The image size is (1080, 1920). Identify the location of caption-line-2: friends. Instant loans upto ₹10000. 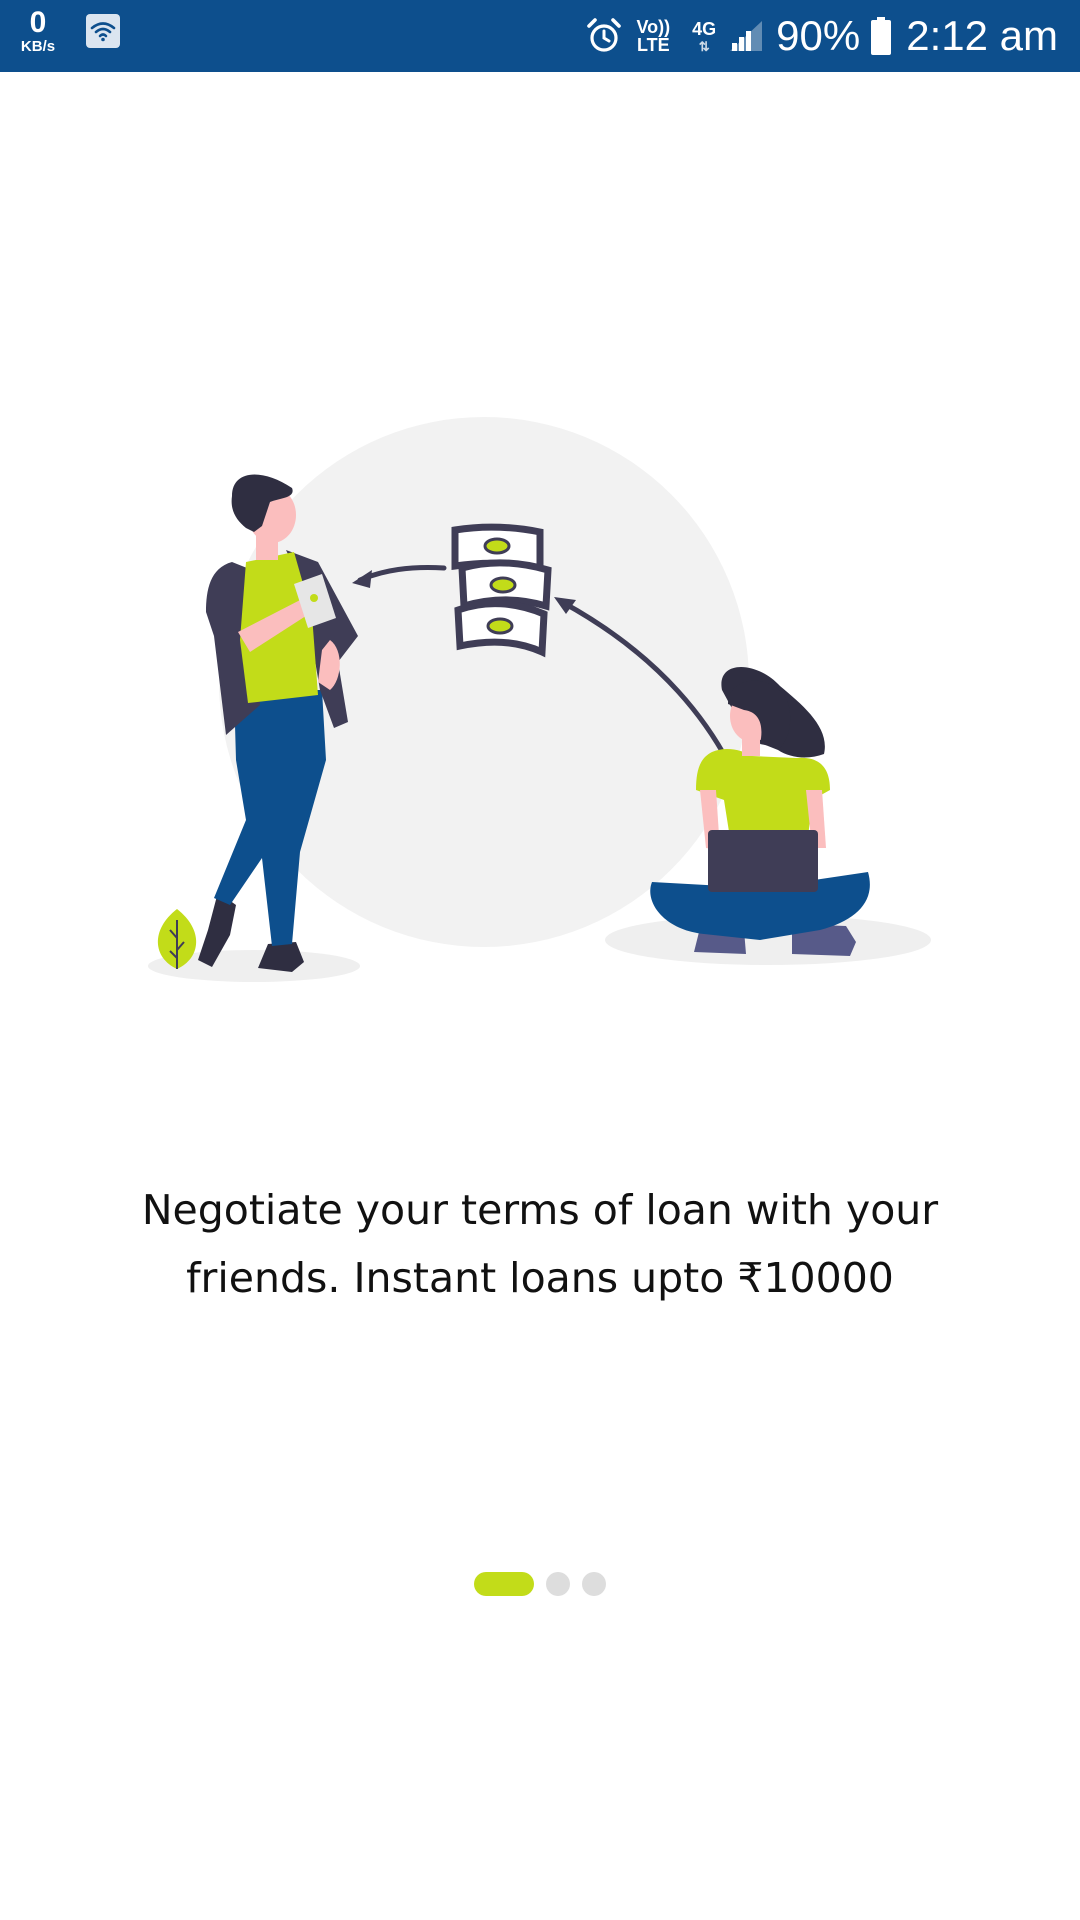
(540, 1278).